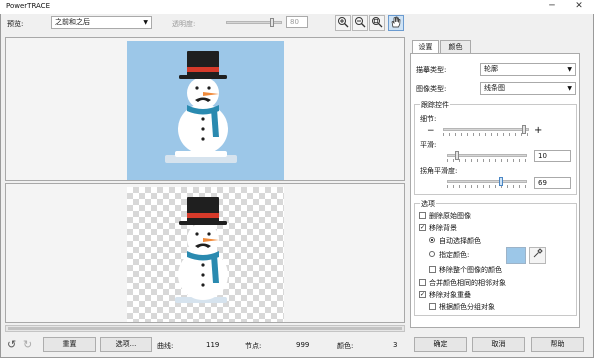 This screenshot has height=358, width=594. What do you see at coordinates (528, 69) in the screenshot?
I see `trace-type-select: 轮廓 ▼` at bounding box center [528, 69].